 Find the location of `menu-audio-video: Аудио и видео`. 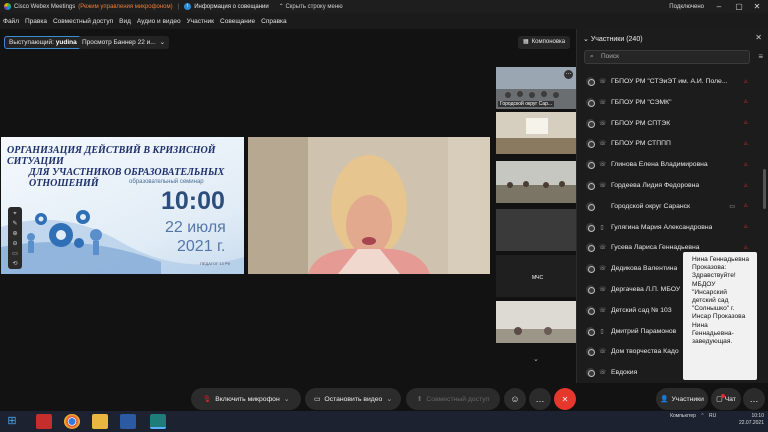

menu-audio-video: Аудио и видео is located at coordinates (159, 21).